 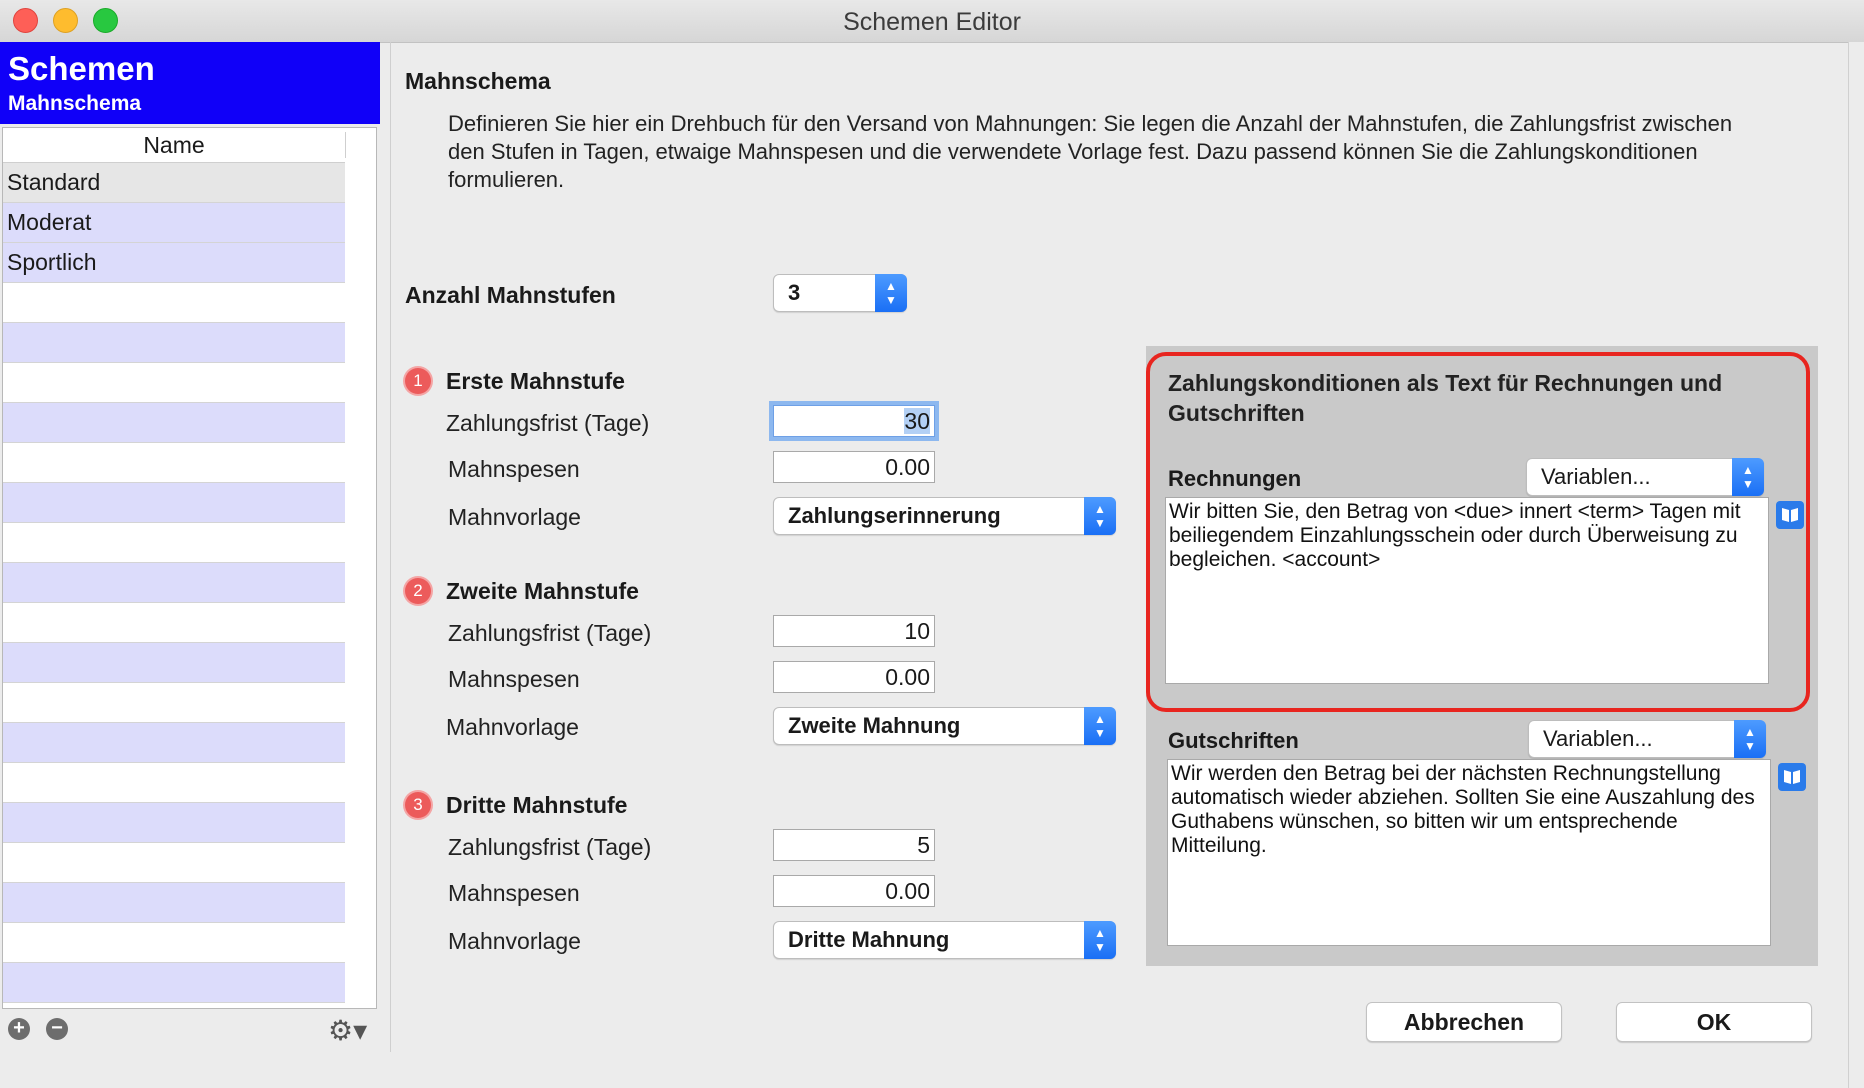 I want to click on list-item-standard: Standard, so click(x=174, y=183).